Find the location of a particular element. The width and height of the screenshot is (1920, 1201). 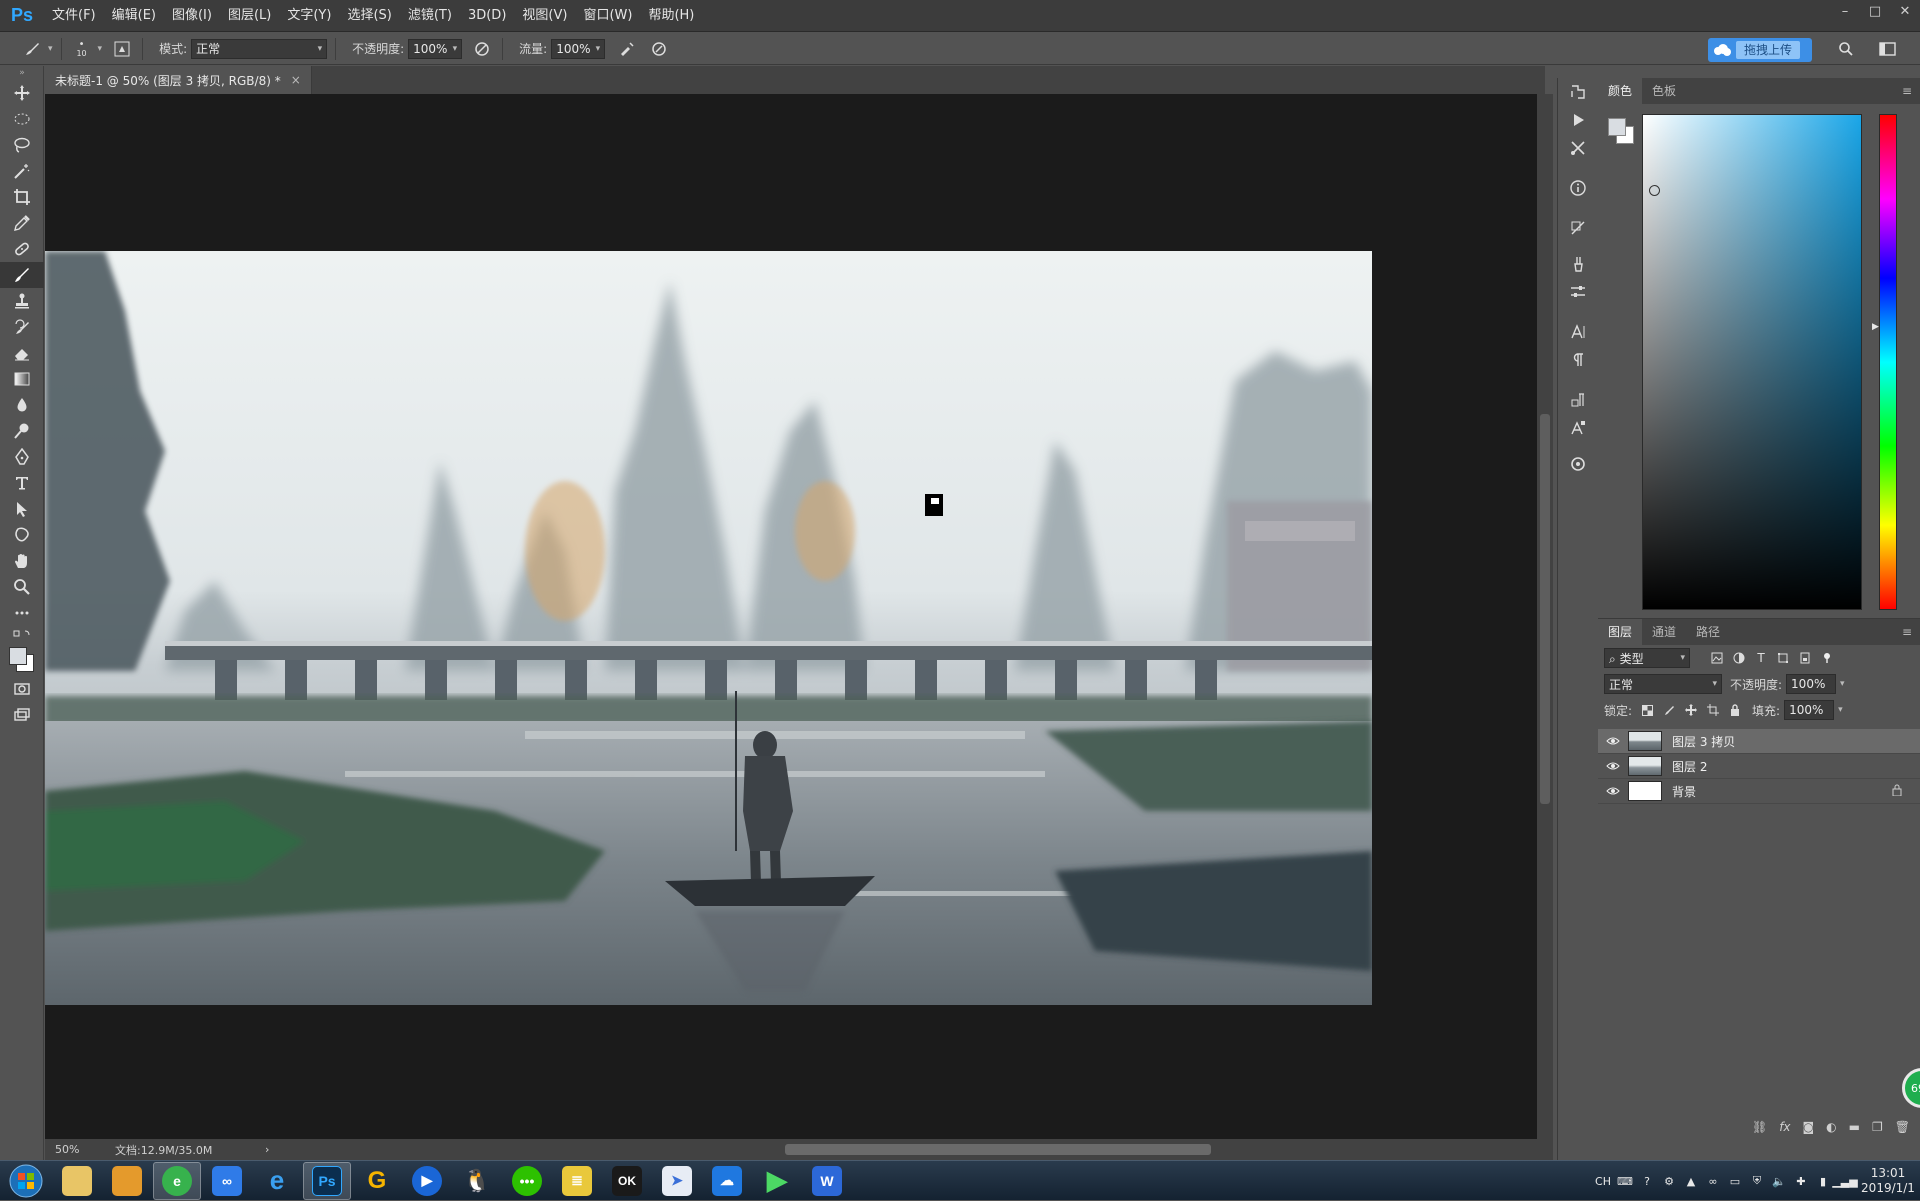

lock-position-icon is located at coordinates (1691, 710).